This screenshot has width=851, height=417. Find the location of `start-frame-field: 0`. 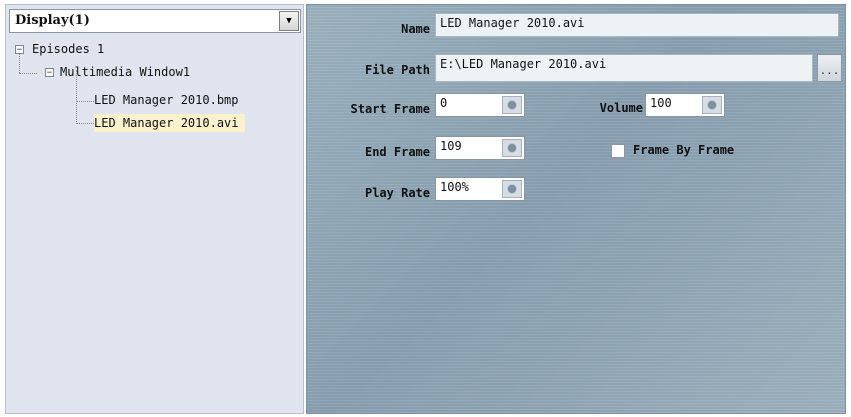

start-frame-field: 0 is located at coordinates (480, 105).